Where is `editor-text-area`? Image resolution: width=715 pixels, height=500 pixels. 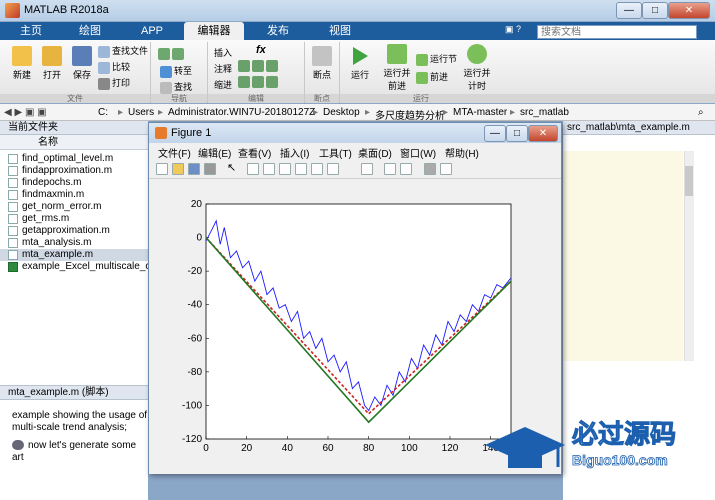
editor-text-area is located at coordinates (623, 256).